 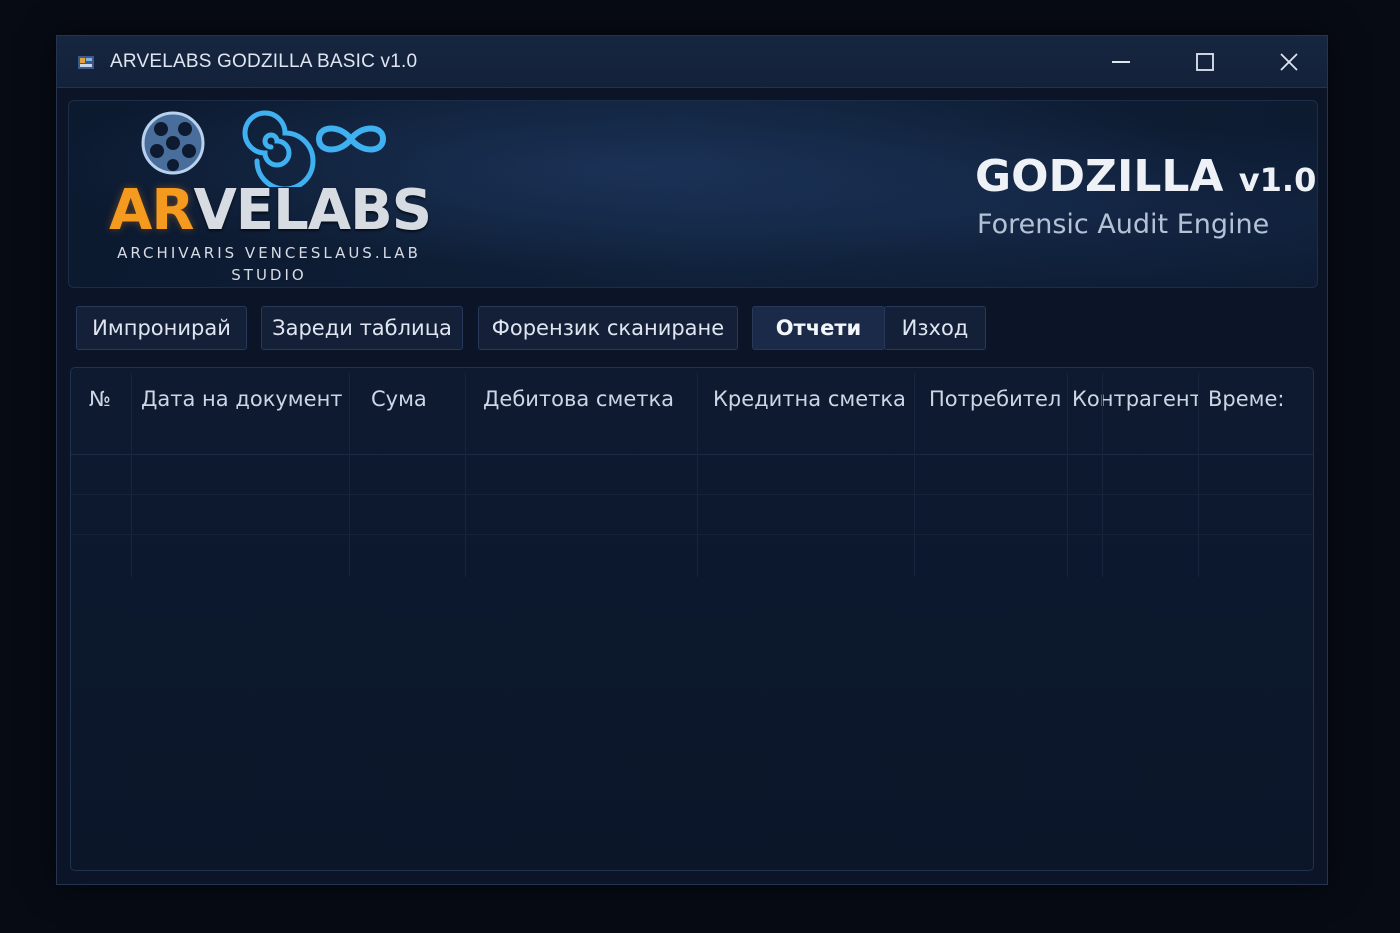 I want to click on minimize-icon, so click(x=1121, y=62).